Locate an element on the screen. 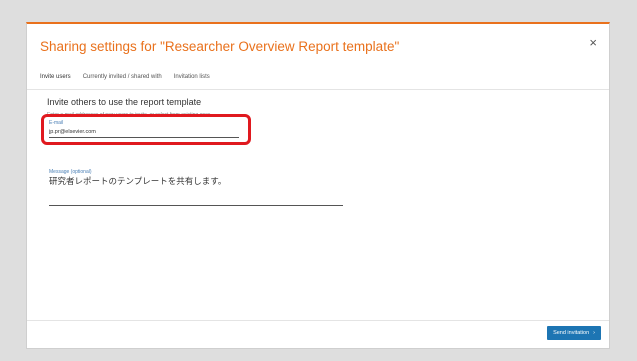 This screenshot has width=637, height=361. close-icon: × is located at coordinates (593, 42).